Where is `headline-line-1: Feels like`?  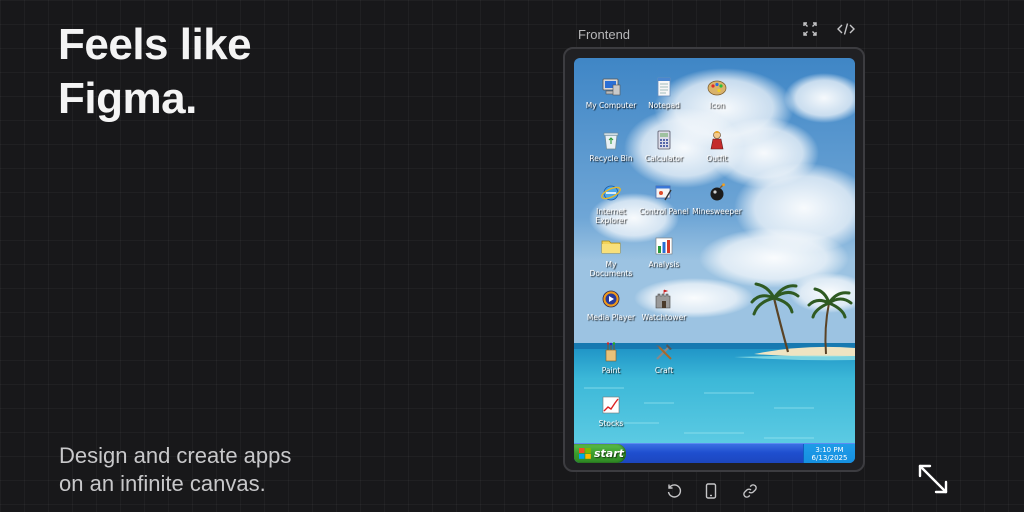
headline-line-1: Feels like is located at coordinates (155, 44).